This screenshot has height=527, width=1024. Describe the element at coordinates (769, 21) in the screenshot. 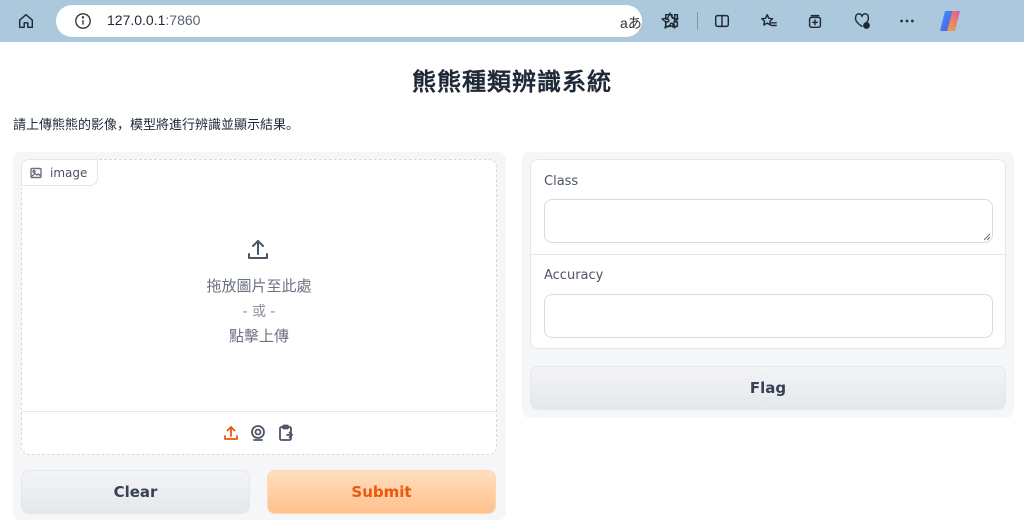

I see `favorites-icon` at that location.